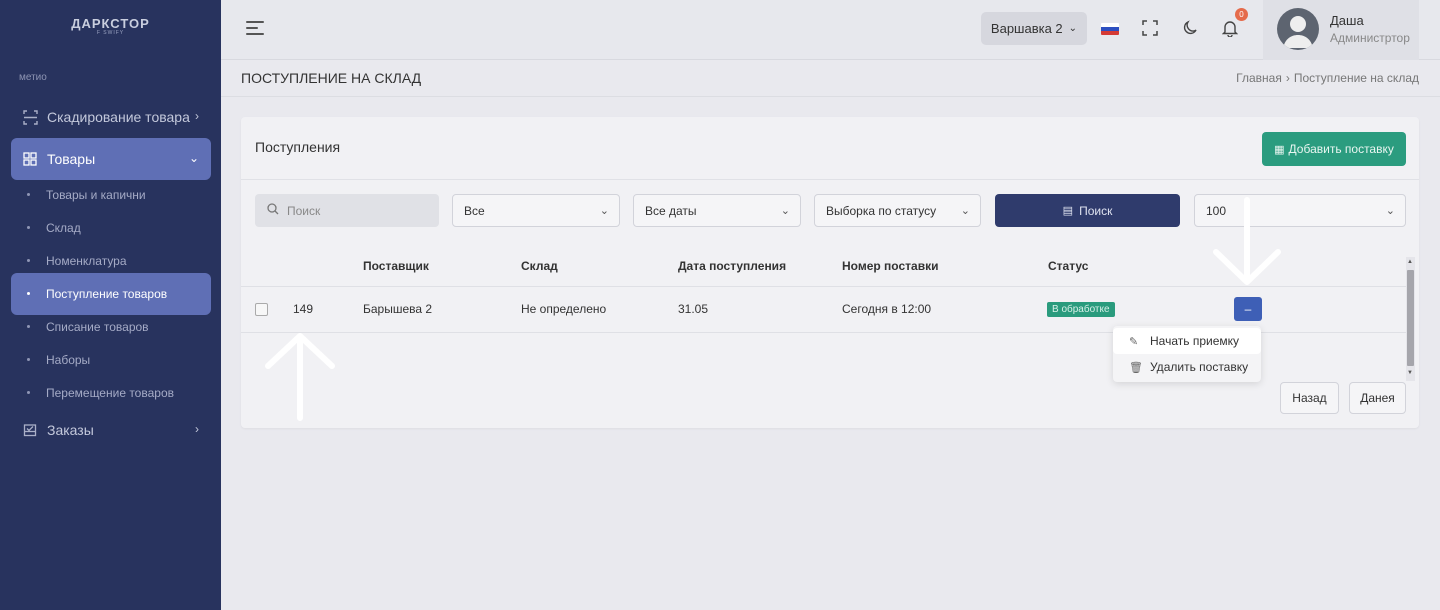 This screenshot has width=1440, height=610. Describe the element at coordinates (273, 210) in the screenshot. I see `search-icon` at that location.